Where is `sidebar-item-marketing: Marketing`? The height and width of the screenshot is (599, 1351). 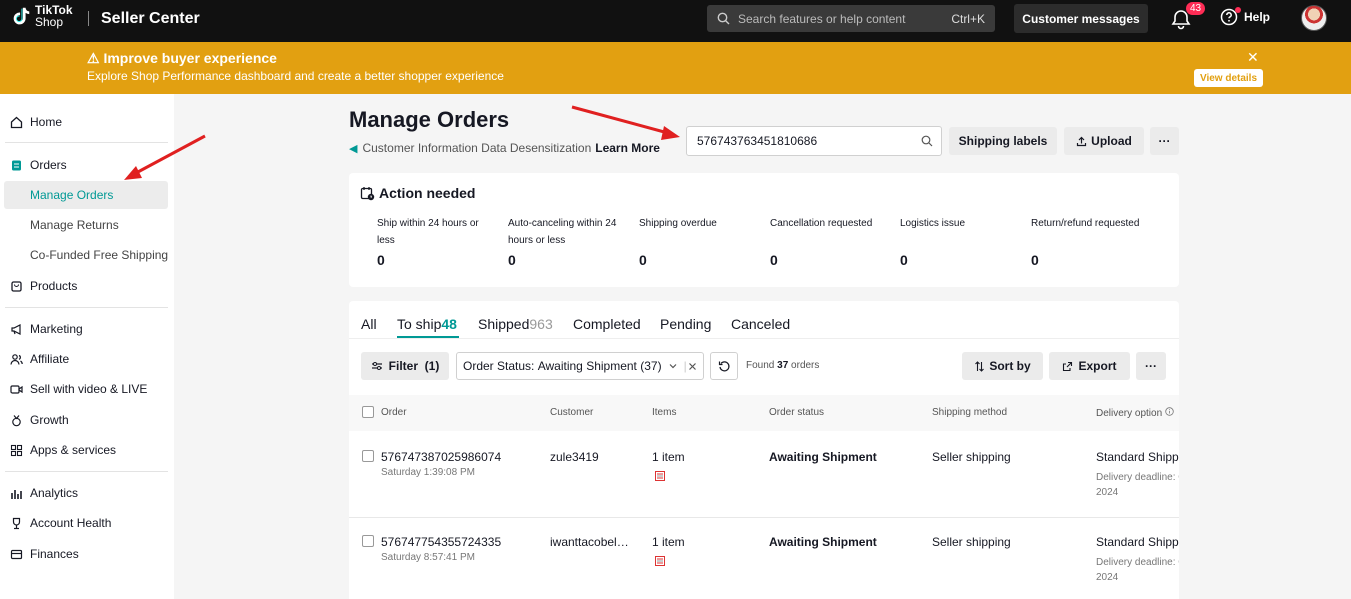 sidebar-item-marketing: Marketing is located at coordinates (46, 329).